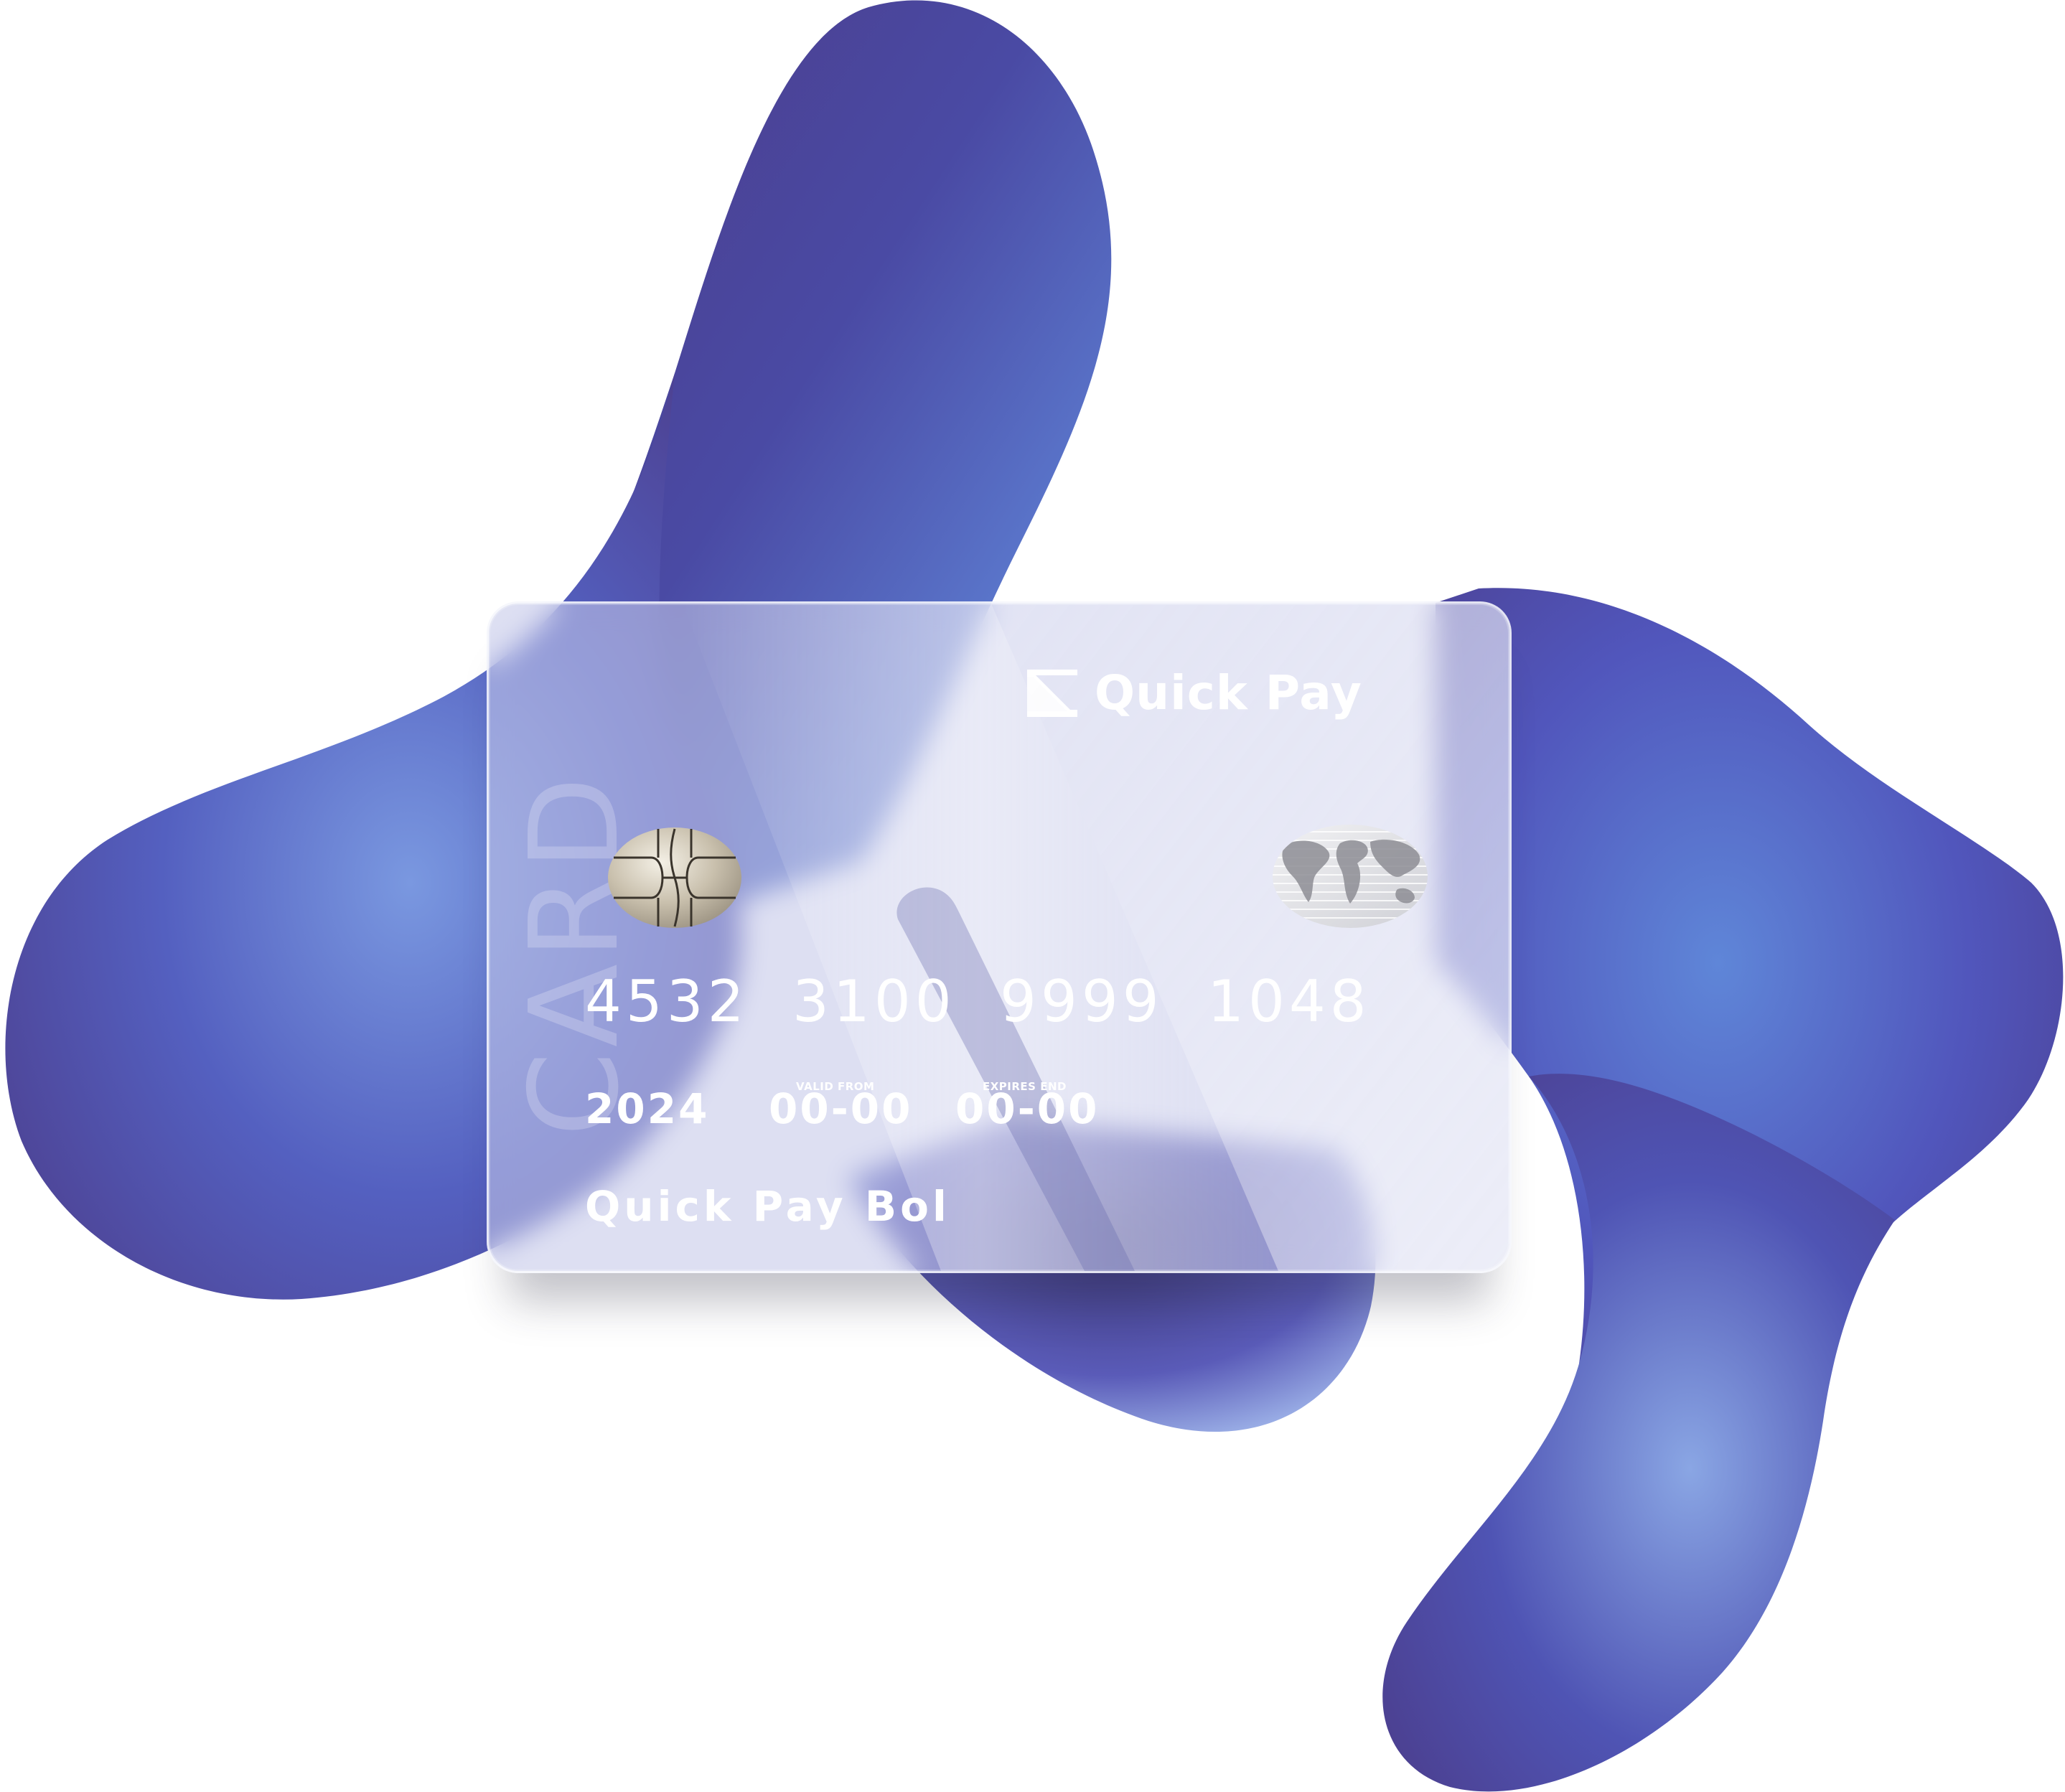 This screenshot has height=1792, width=2065. What do you see at coordinates (767, 1206) in the screenshot?
I see `card-holder-name: Quick Pay Bol` at bounding box center [767, 1206].